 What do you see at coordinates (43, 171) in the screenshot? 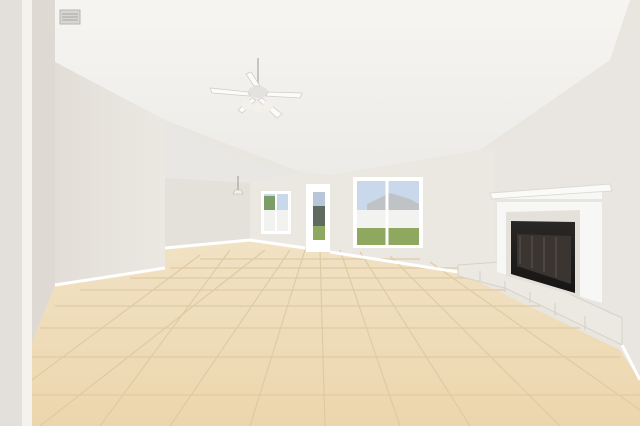
I see `open-doorway` at bounding box center [43, 171].